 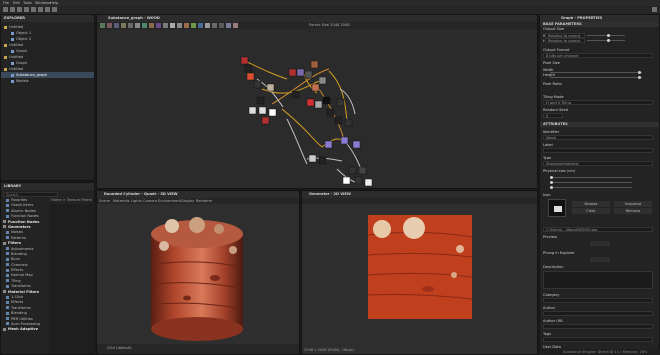 I want to click on physical-size-x, so click(x=591, y=177).